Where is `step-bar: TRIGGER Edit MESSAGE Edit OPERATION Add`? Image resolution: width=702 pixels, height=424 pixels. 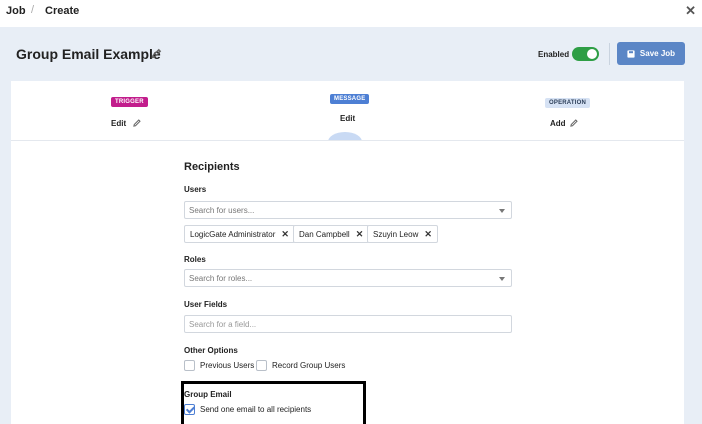
step-bar: TRIGGER Edit MESSAGE Edit OPERATION Add is located at coordinates (347, 111).